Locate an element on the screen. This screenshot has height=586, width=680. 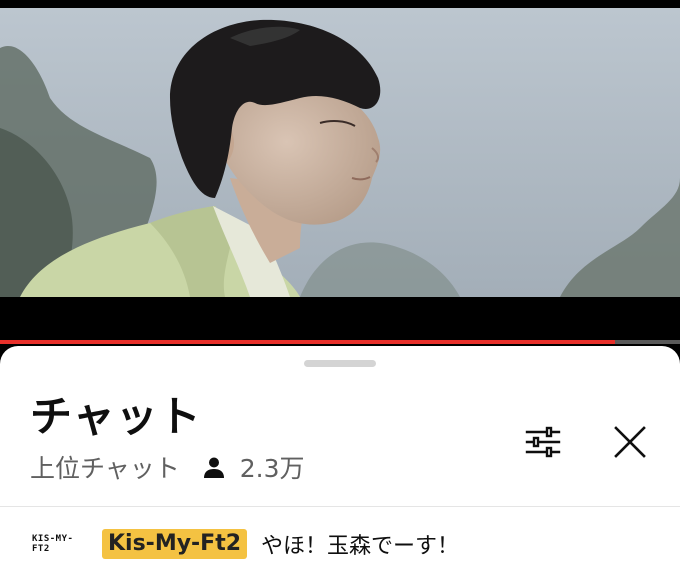
divider is located at coordinates (340, 506).